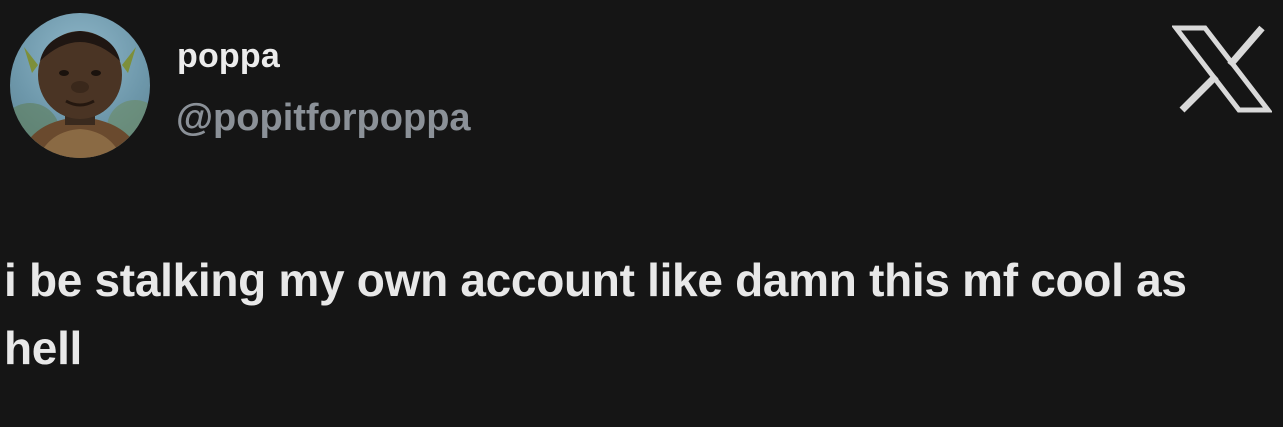 This screenshot has height=427, width=1283. I want to click on avatar, so click(80, 85).